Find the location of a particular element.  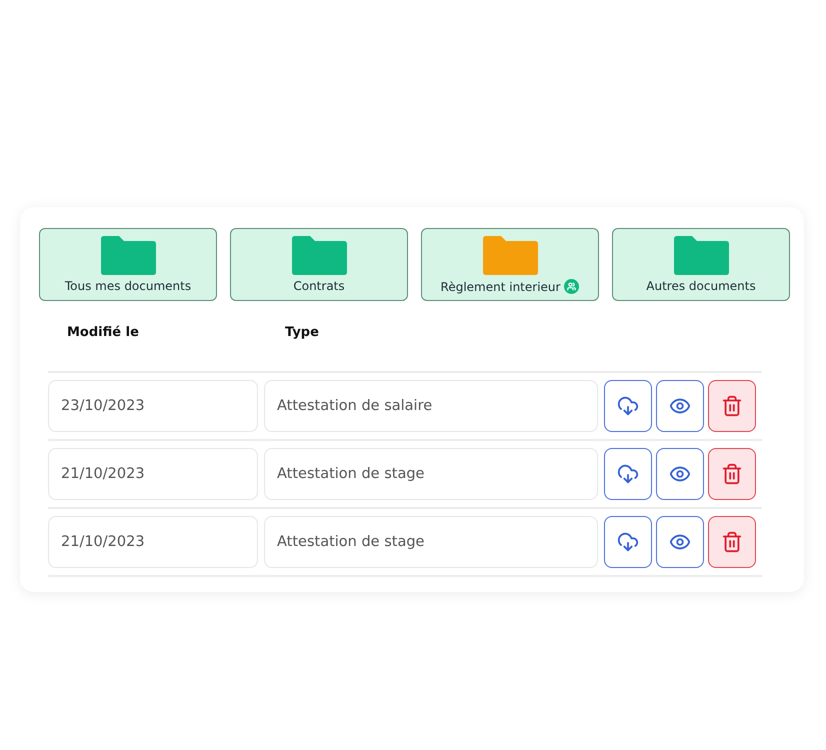

folder-button: Règlement interieur is located at coordinates (510, 264).